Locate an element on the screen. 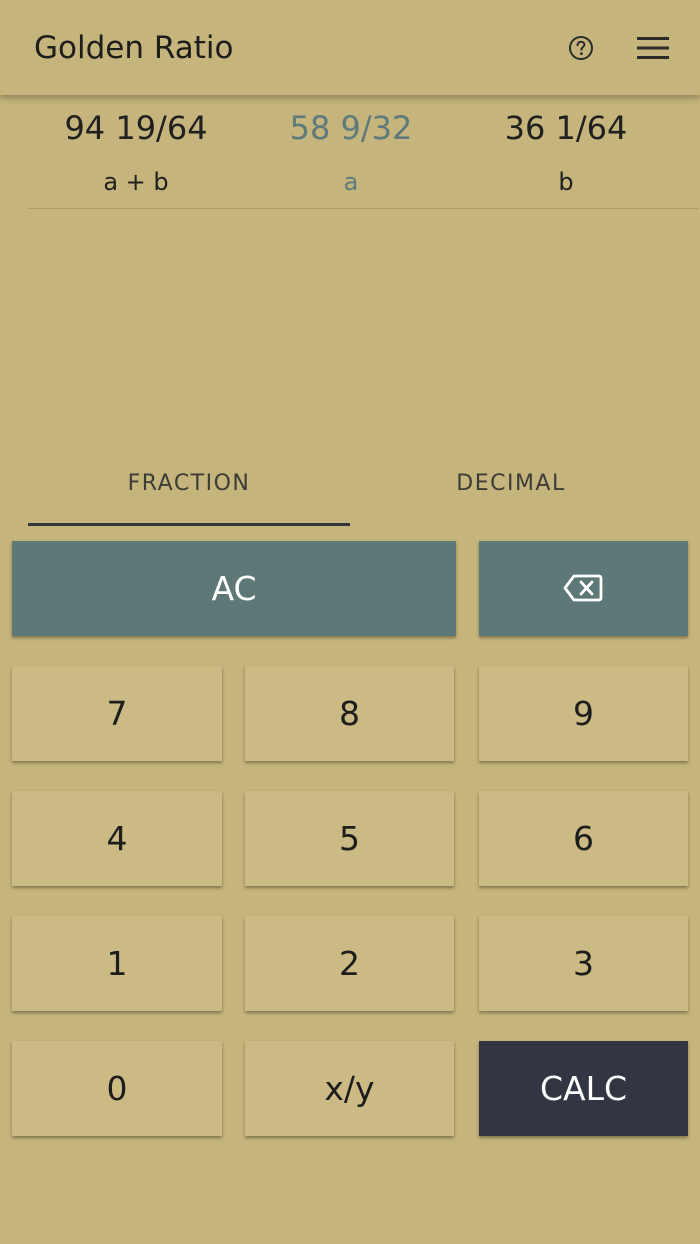  key-label: 5 is located at coordinates (349, 838).